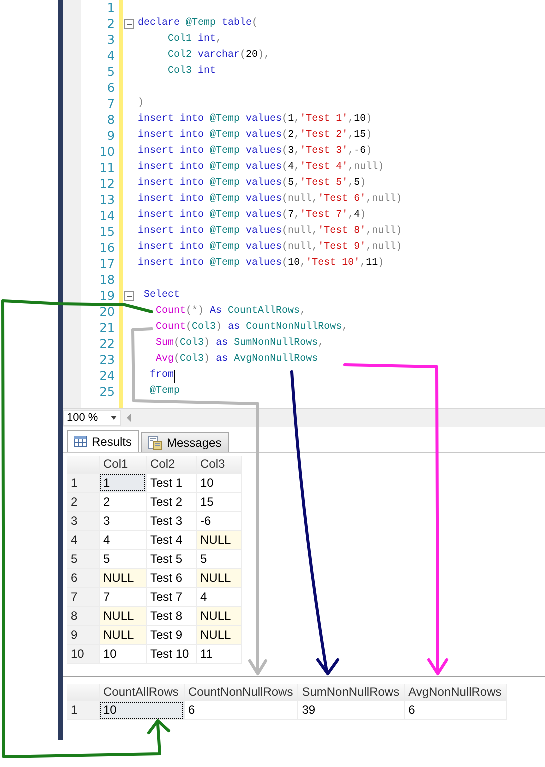  What do you see at coordinates (106, 328) in the screenshot?
I see `line-number: 21` at bounding box center [106, 328].